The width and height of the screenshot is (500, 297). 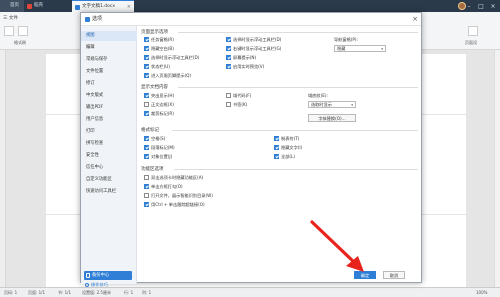 I want to click on checkbox-click-box-tick: 单击方框打勾(O), so click(x=163, y=187).